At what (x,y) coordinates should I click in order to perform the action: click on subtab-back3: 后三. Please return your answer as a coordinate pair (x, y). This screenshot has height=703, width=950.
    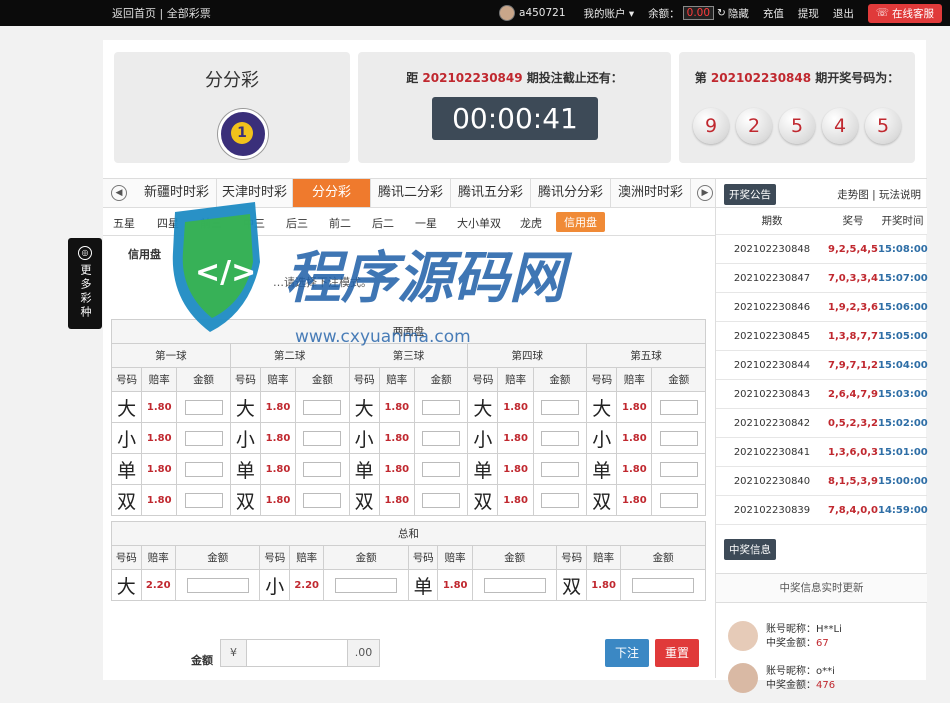
    Looking at the image, I should click on (297, 223).